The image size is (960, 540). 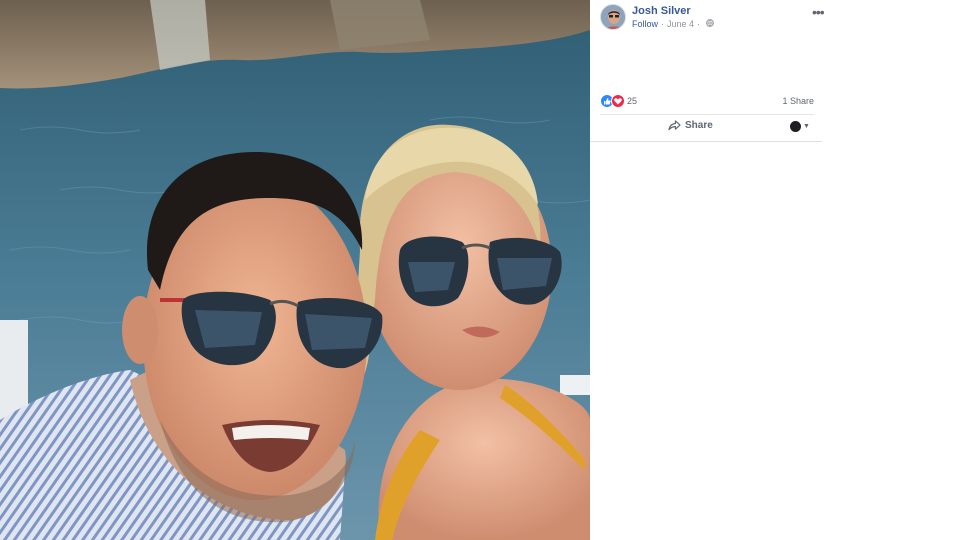 I want to click on page-avatar-icon, so click(x=795, y=126).